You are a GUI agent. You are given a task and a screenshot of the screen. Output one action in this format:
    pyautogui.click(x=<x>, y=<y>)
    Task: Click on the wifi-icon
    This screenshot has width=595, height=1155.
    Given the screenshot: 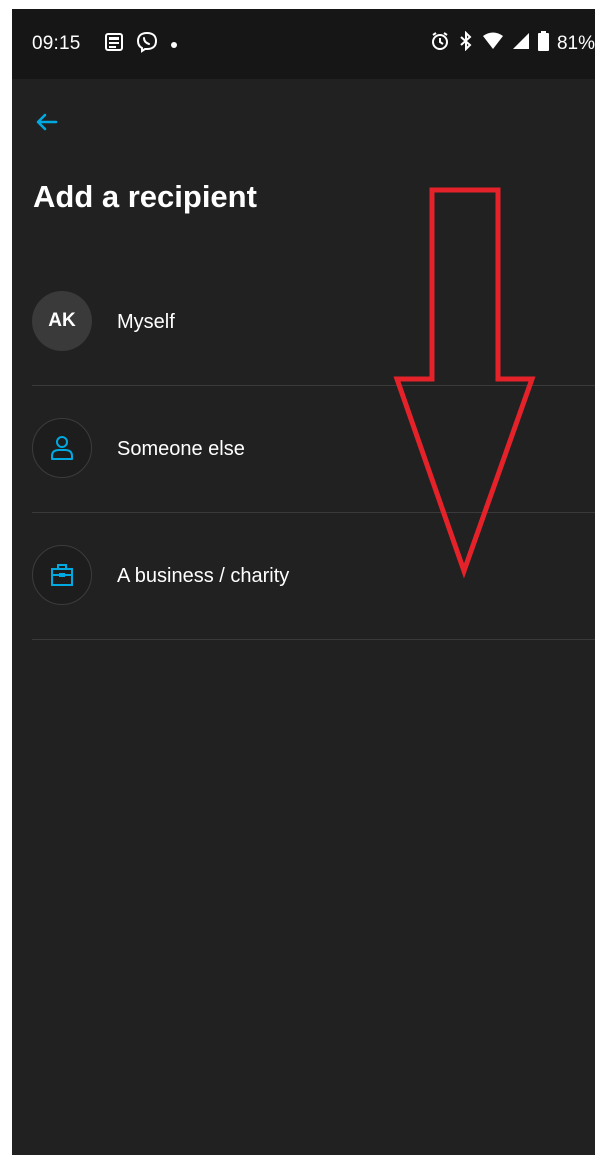 What is the action you would take?
    pyautogui.click(x=493, y=43)
    